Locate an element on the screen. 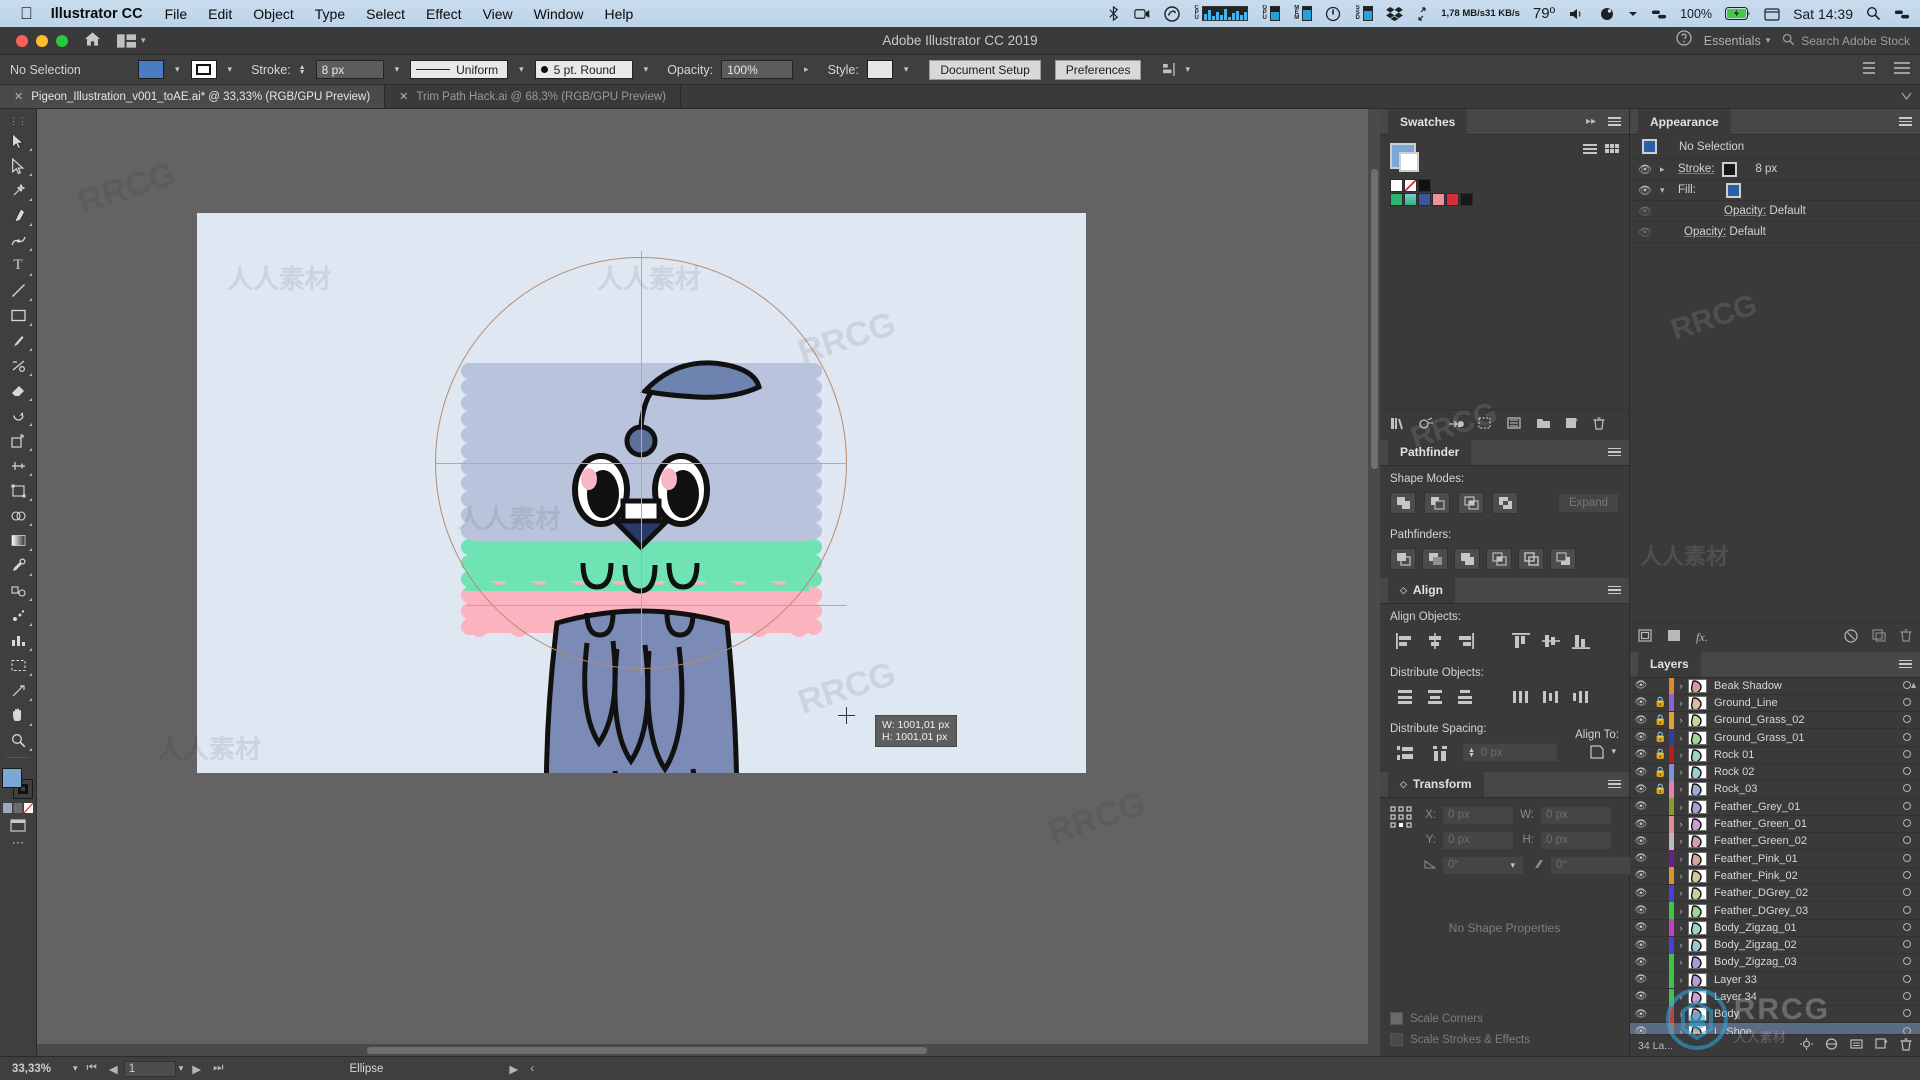 The image size is (1920, 1080). swatch-dark is located at coordinates (1466, 199).